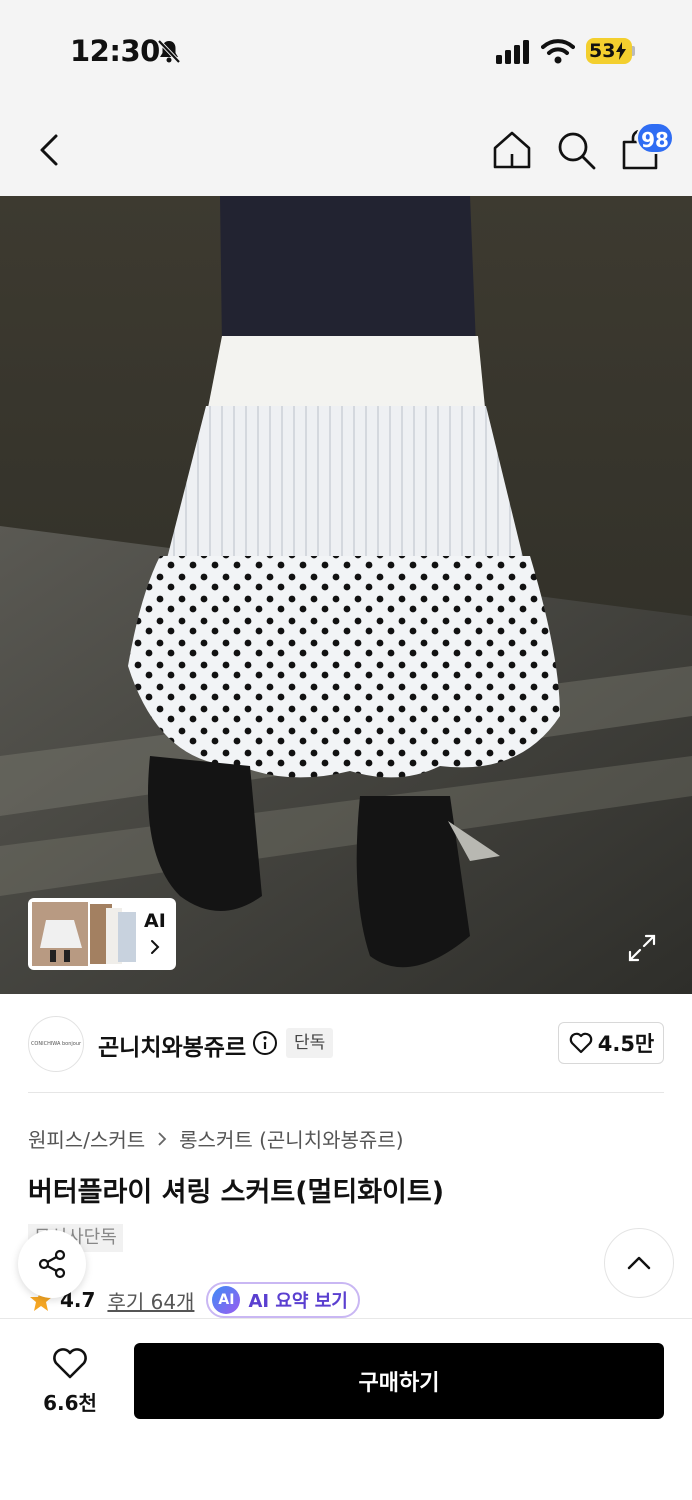  What do you see at coordinates (265, 1043) in the screenshot?
I see `info-icon` at bounding box center [265, 1043].